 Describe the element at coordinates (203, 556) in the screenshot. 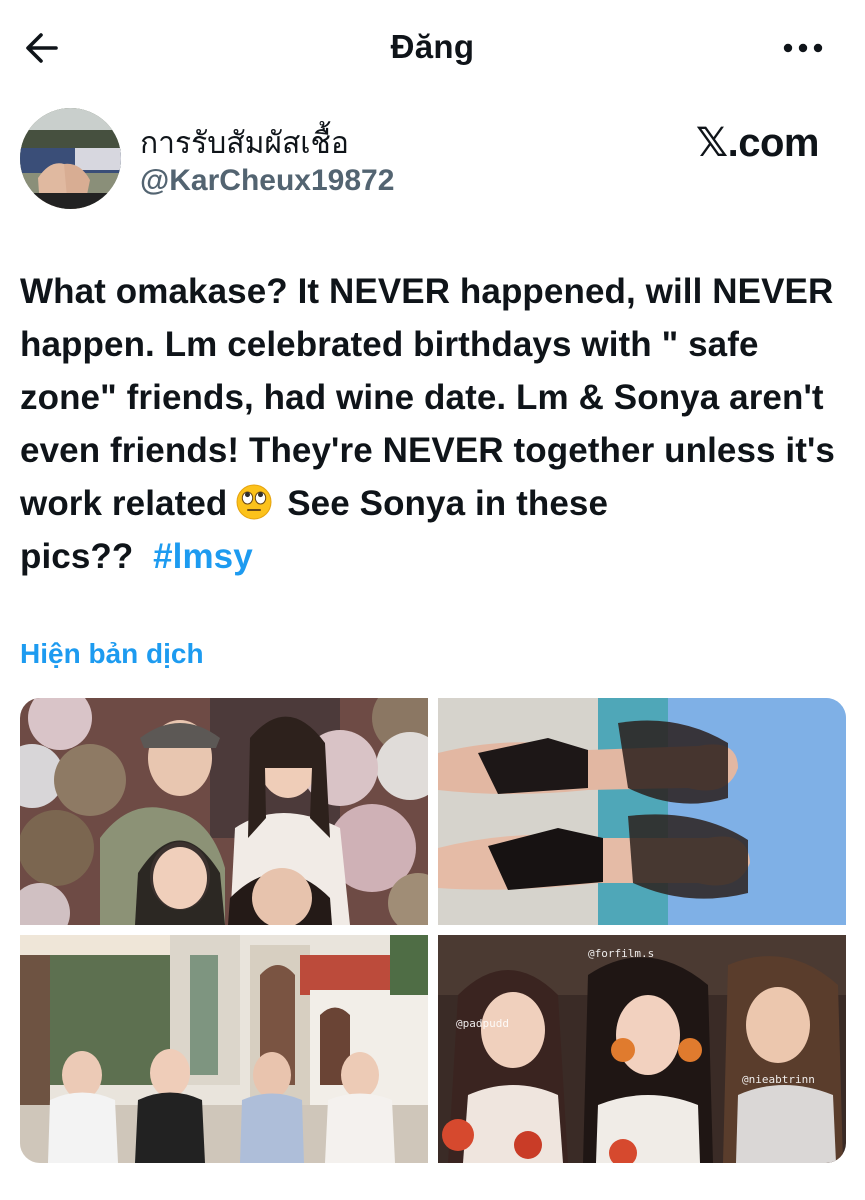

I see `hashtag-link: #lmsy` at that location.